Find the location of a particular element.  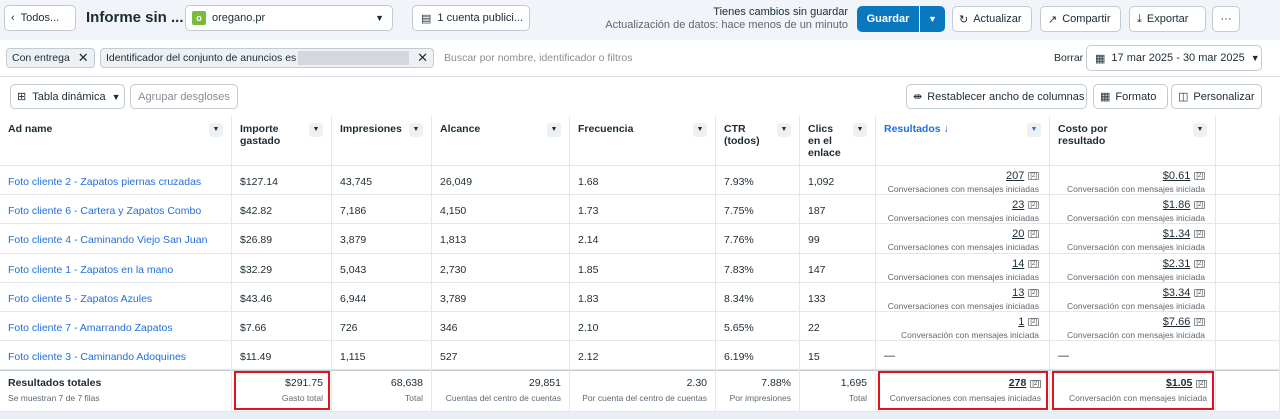

column-header: Resultados ↓ ▼ is located at coordinates (963, 141).